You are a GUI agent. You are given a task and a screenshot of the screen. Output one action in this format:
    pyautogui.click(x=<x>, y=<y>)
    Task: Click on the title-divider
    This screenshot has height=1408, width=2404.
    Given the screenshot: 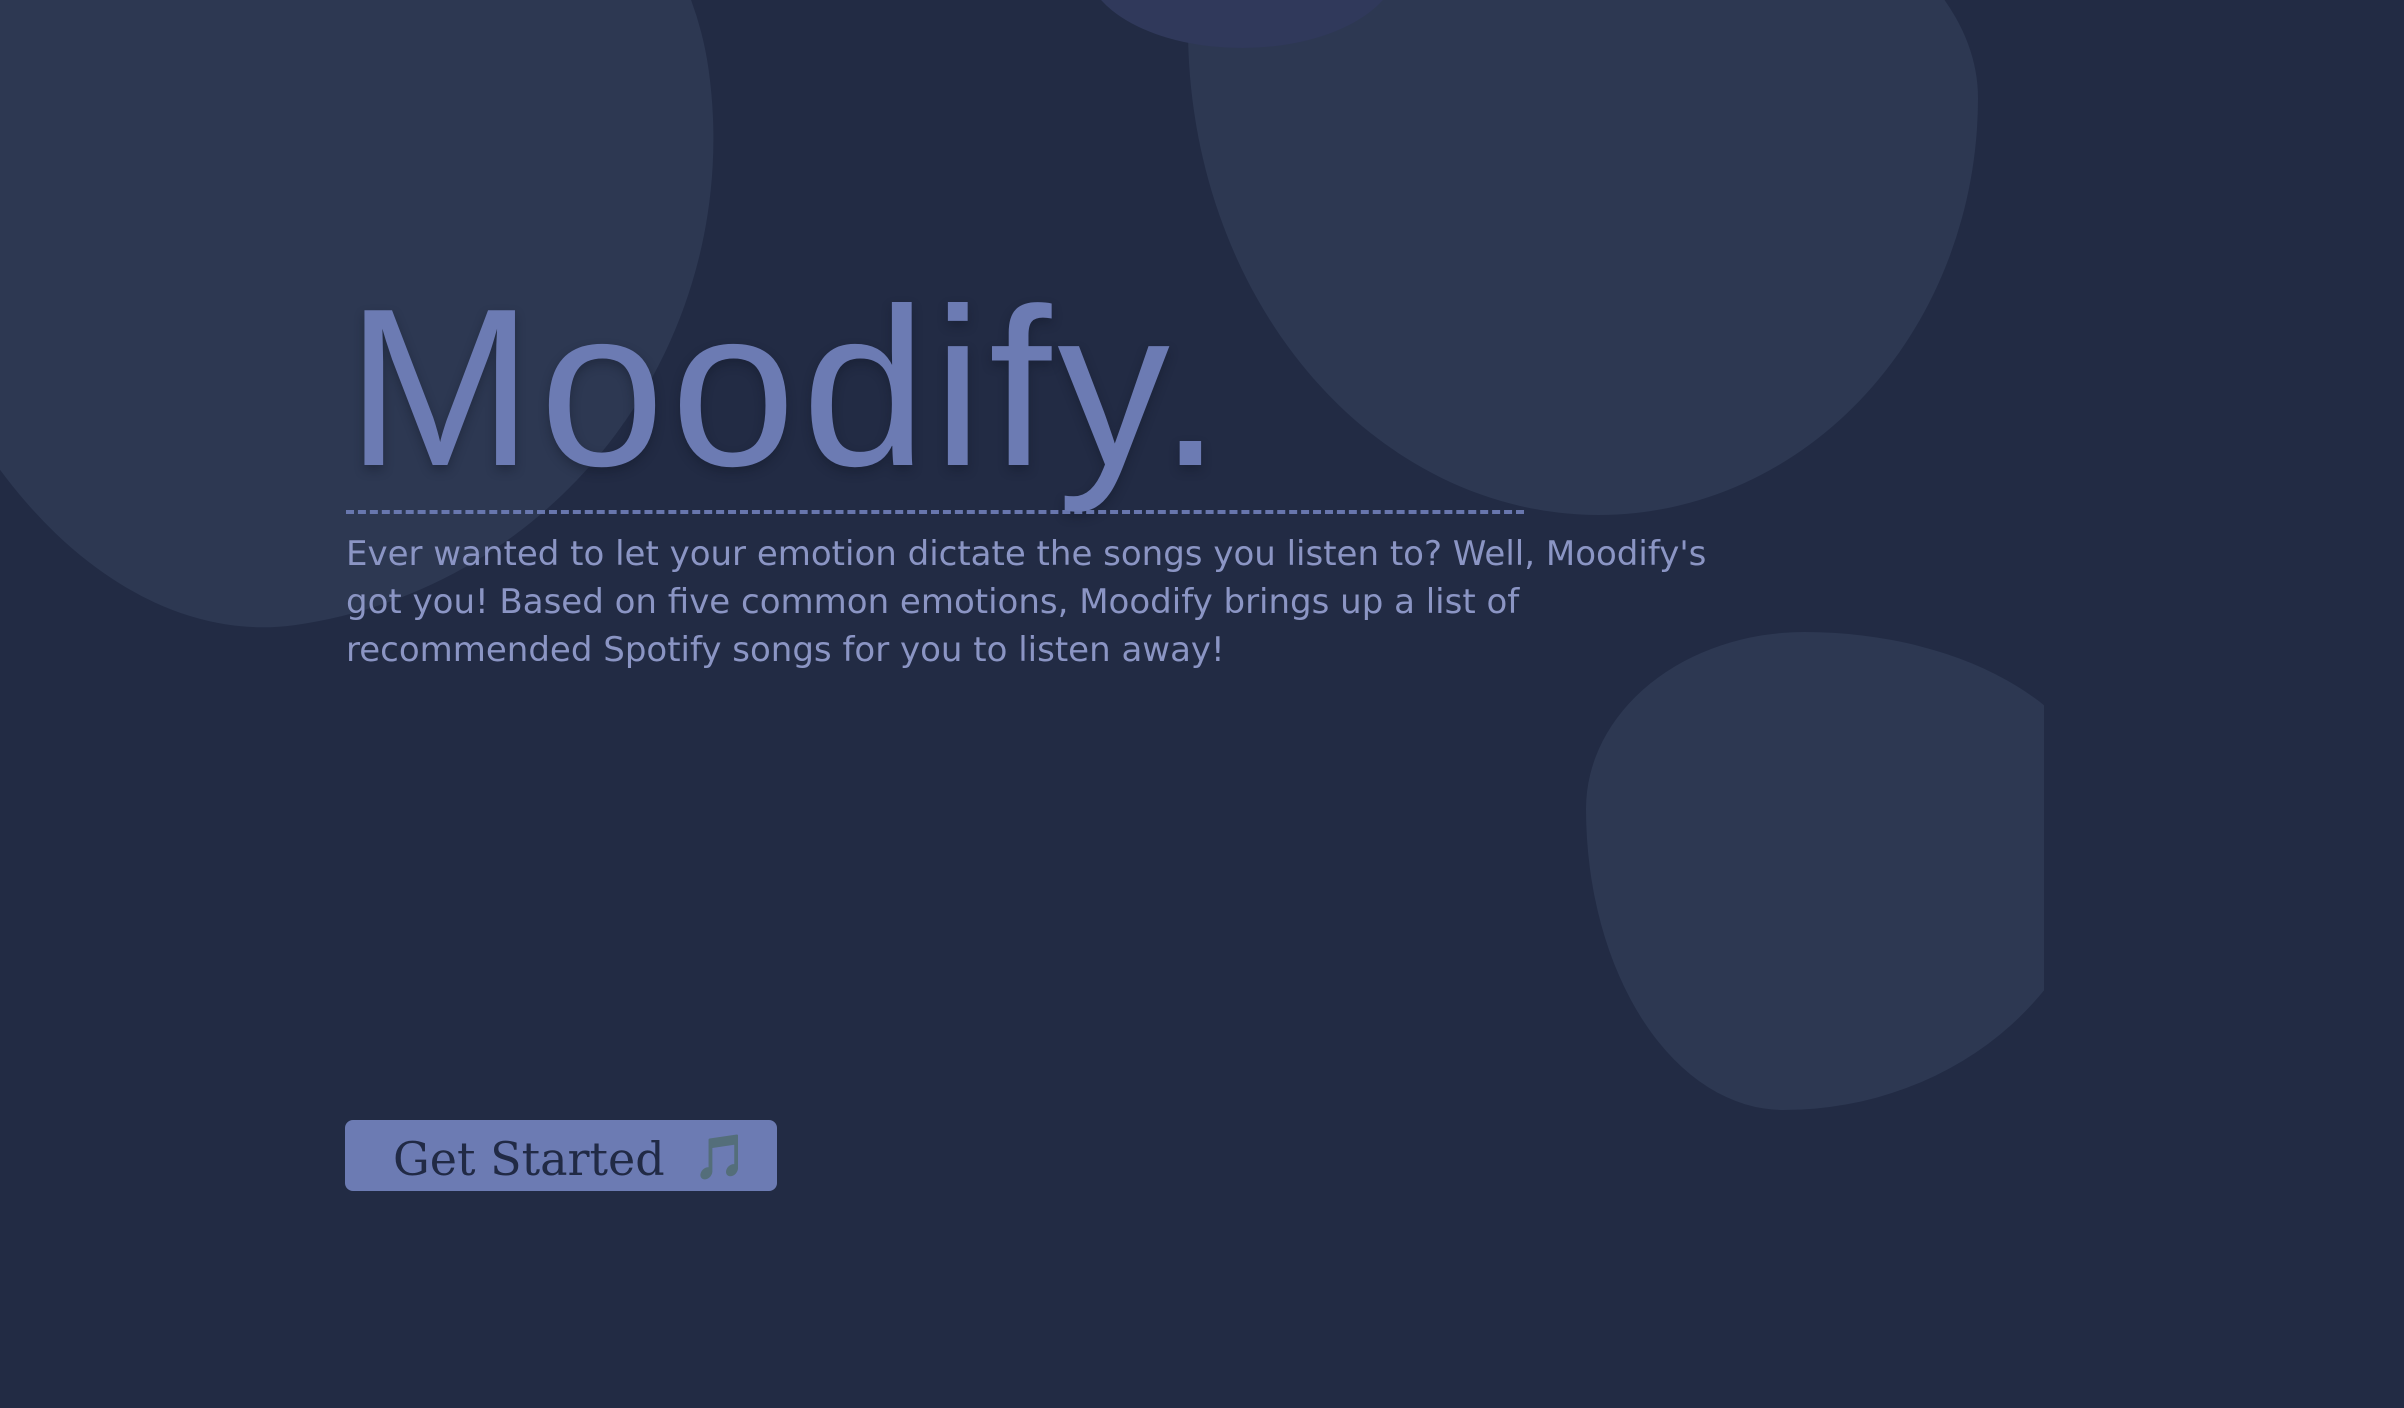 What is the action you would take?
    pyautogui.click(x=935, y=512)
    